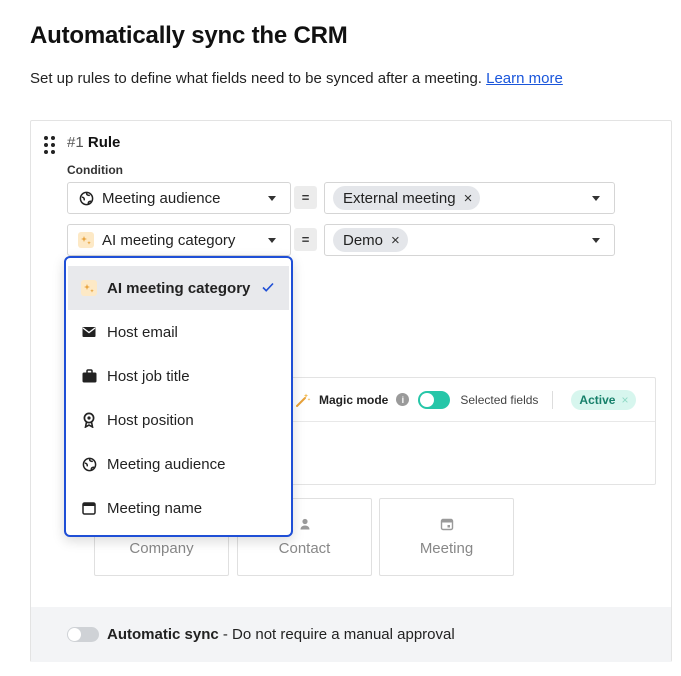  Describe the element at coordinates (305, 239) in the screenshot. I see `condition-2-operator: =` at that location.